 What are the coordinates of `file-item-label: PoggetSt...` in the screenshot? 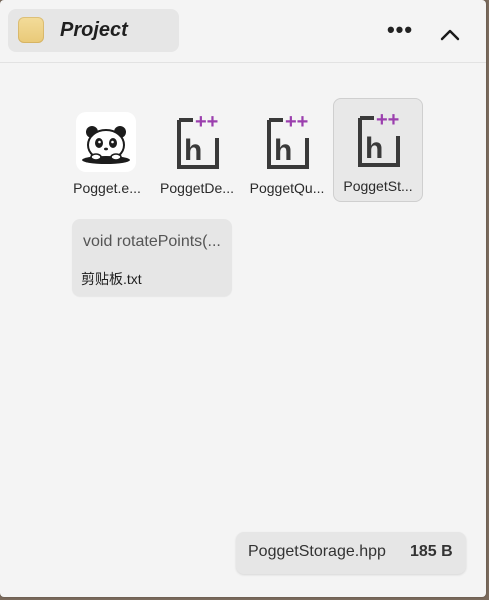 It's located at (378, 186).